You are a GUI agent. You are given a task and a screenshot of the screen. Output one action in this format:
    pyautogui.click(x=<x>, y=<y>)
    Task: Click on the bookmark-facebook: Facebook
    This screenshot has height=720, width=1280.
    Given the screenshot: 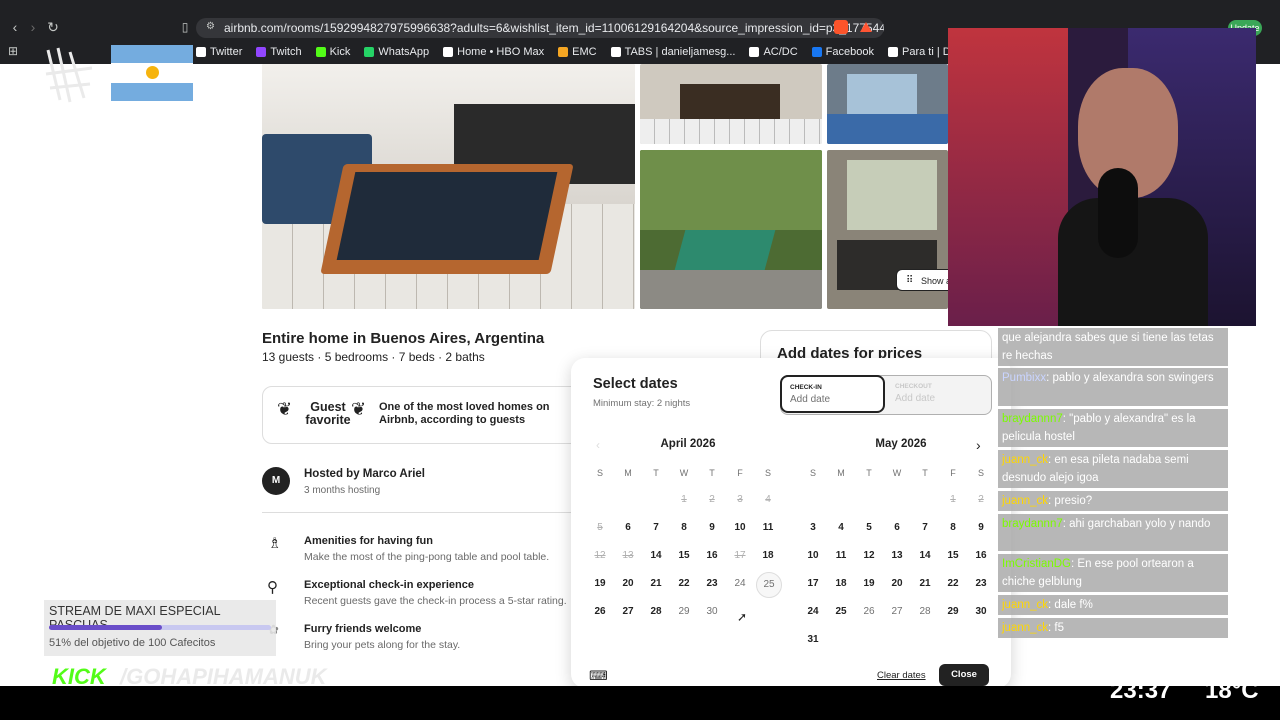 What is the action you would take?
    pyautogui.click(x=842, y=52)
    